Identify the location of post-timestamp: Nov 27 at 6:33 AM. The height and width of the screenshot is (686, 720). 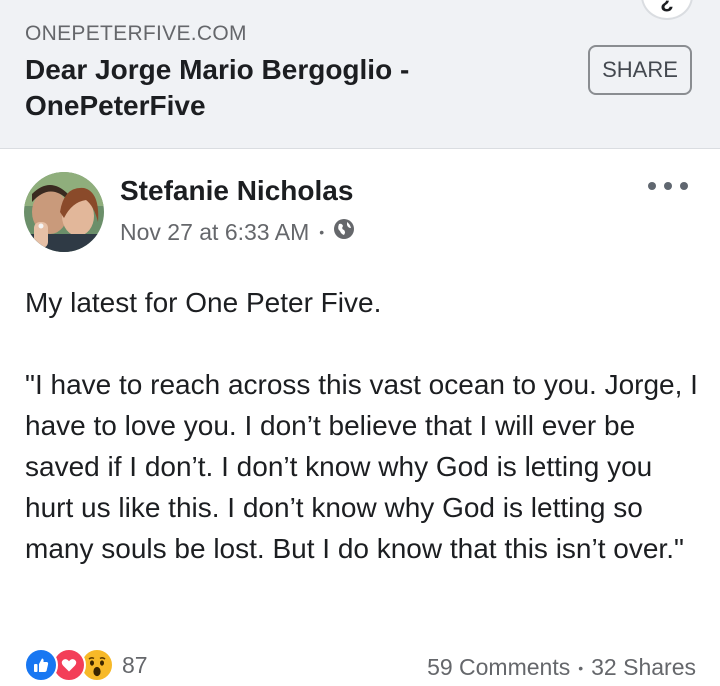
(214, 232).